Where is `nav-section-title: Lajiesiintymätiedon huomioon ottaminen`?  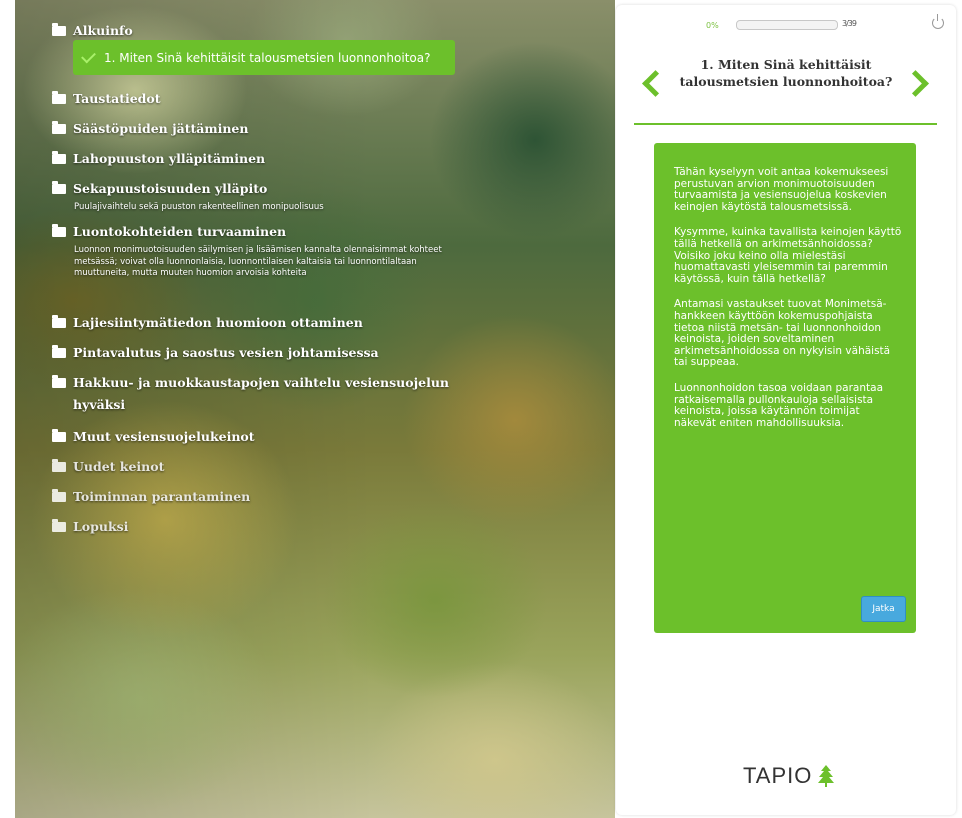 nav-section-title: Lajiesiintymätiedon huomioon ottaminen is located at coordinates (218, 322).